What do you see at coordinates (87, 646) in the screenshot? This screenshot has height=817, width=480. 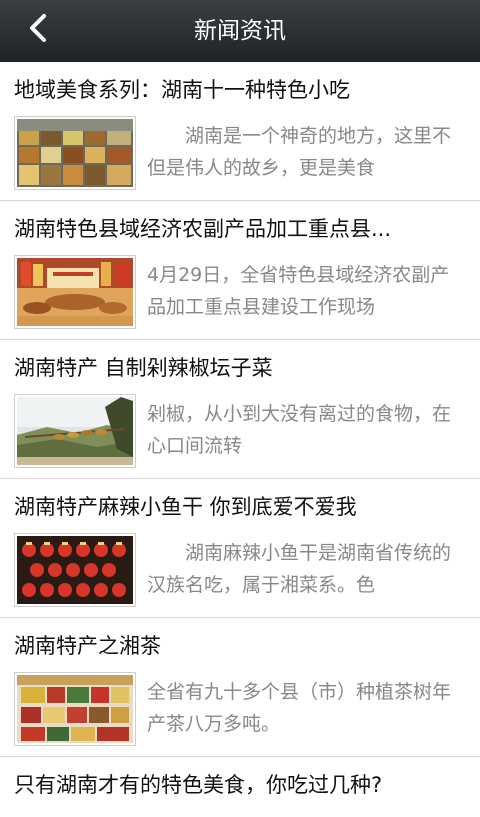 I see `news-title: 湖南特产之湘茶` at bounding box center [87, 646].